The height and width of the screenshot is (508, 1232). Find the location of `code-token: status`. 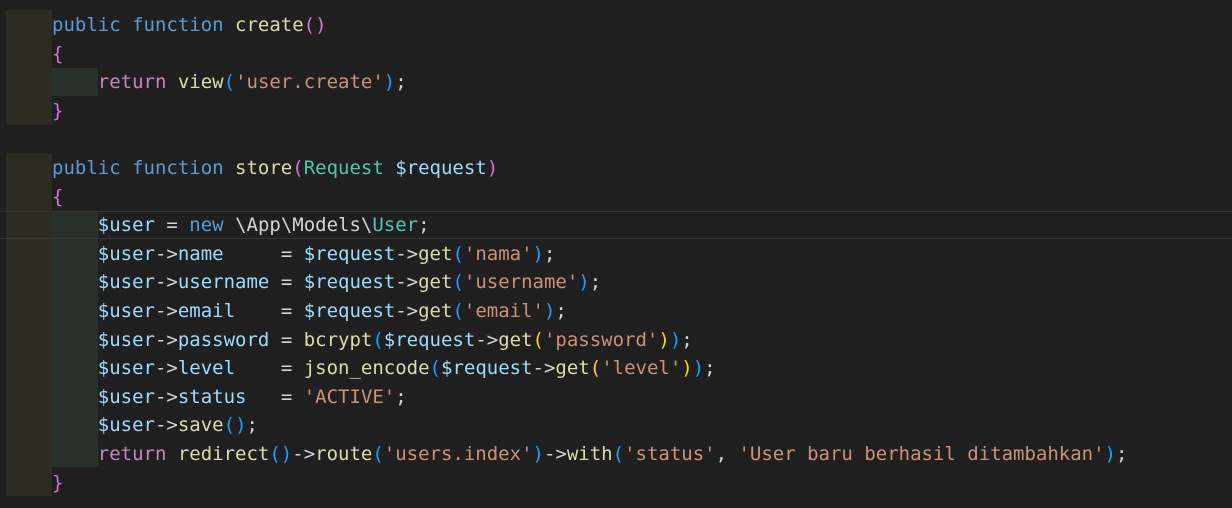

code-token: status is located at coordinates (212, 396).